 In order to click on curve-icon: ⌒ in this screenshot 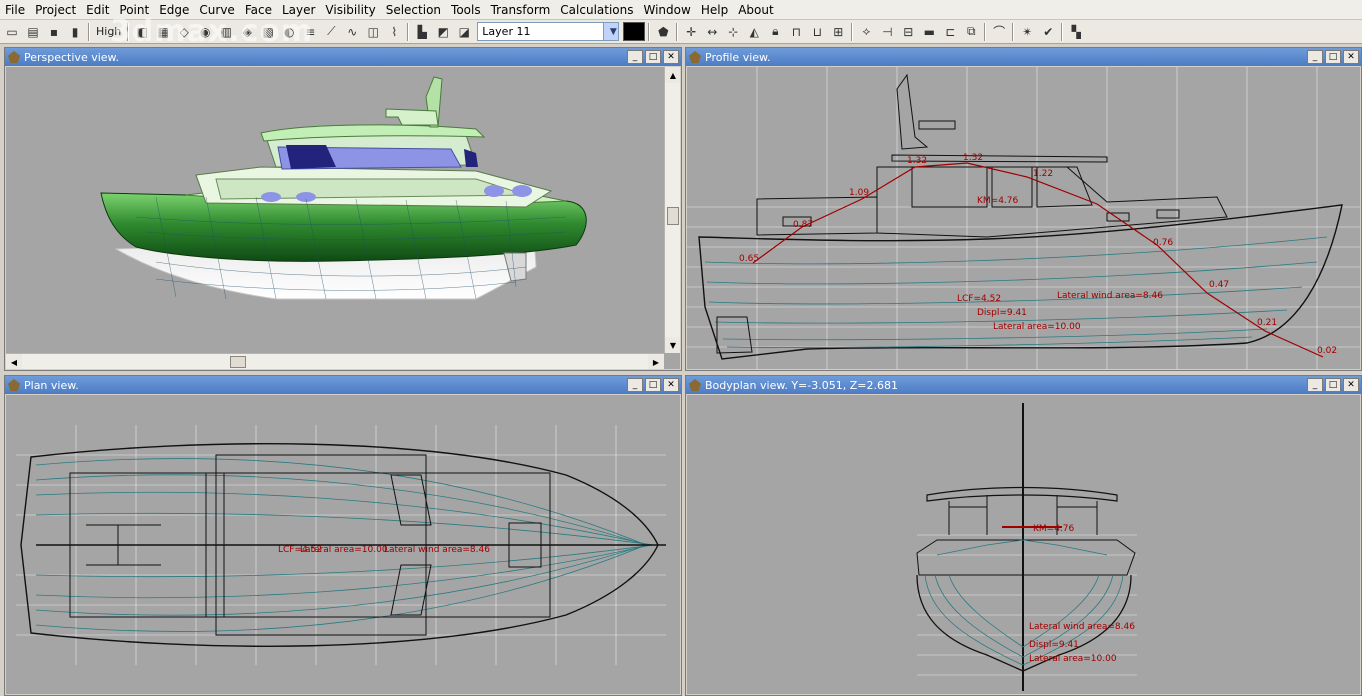, I will do `click(999, 32)`.